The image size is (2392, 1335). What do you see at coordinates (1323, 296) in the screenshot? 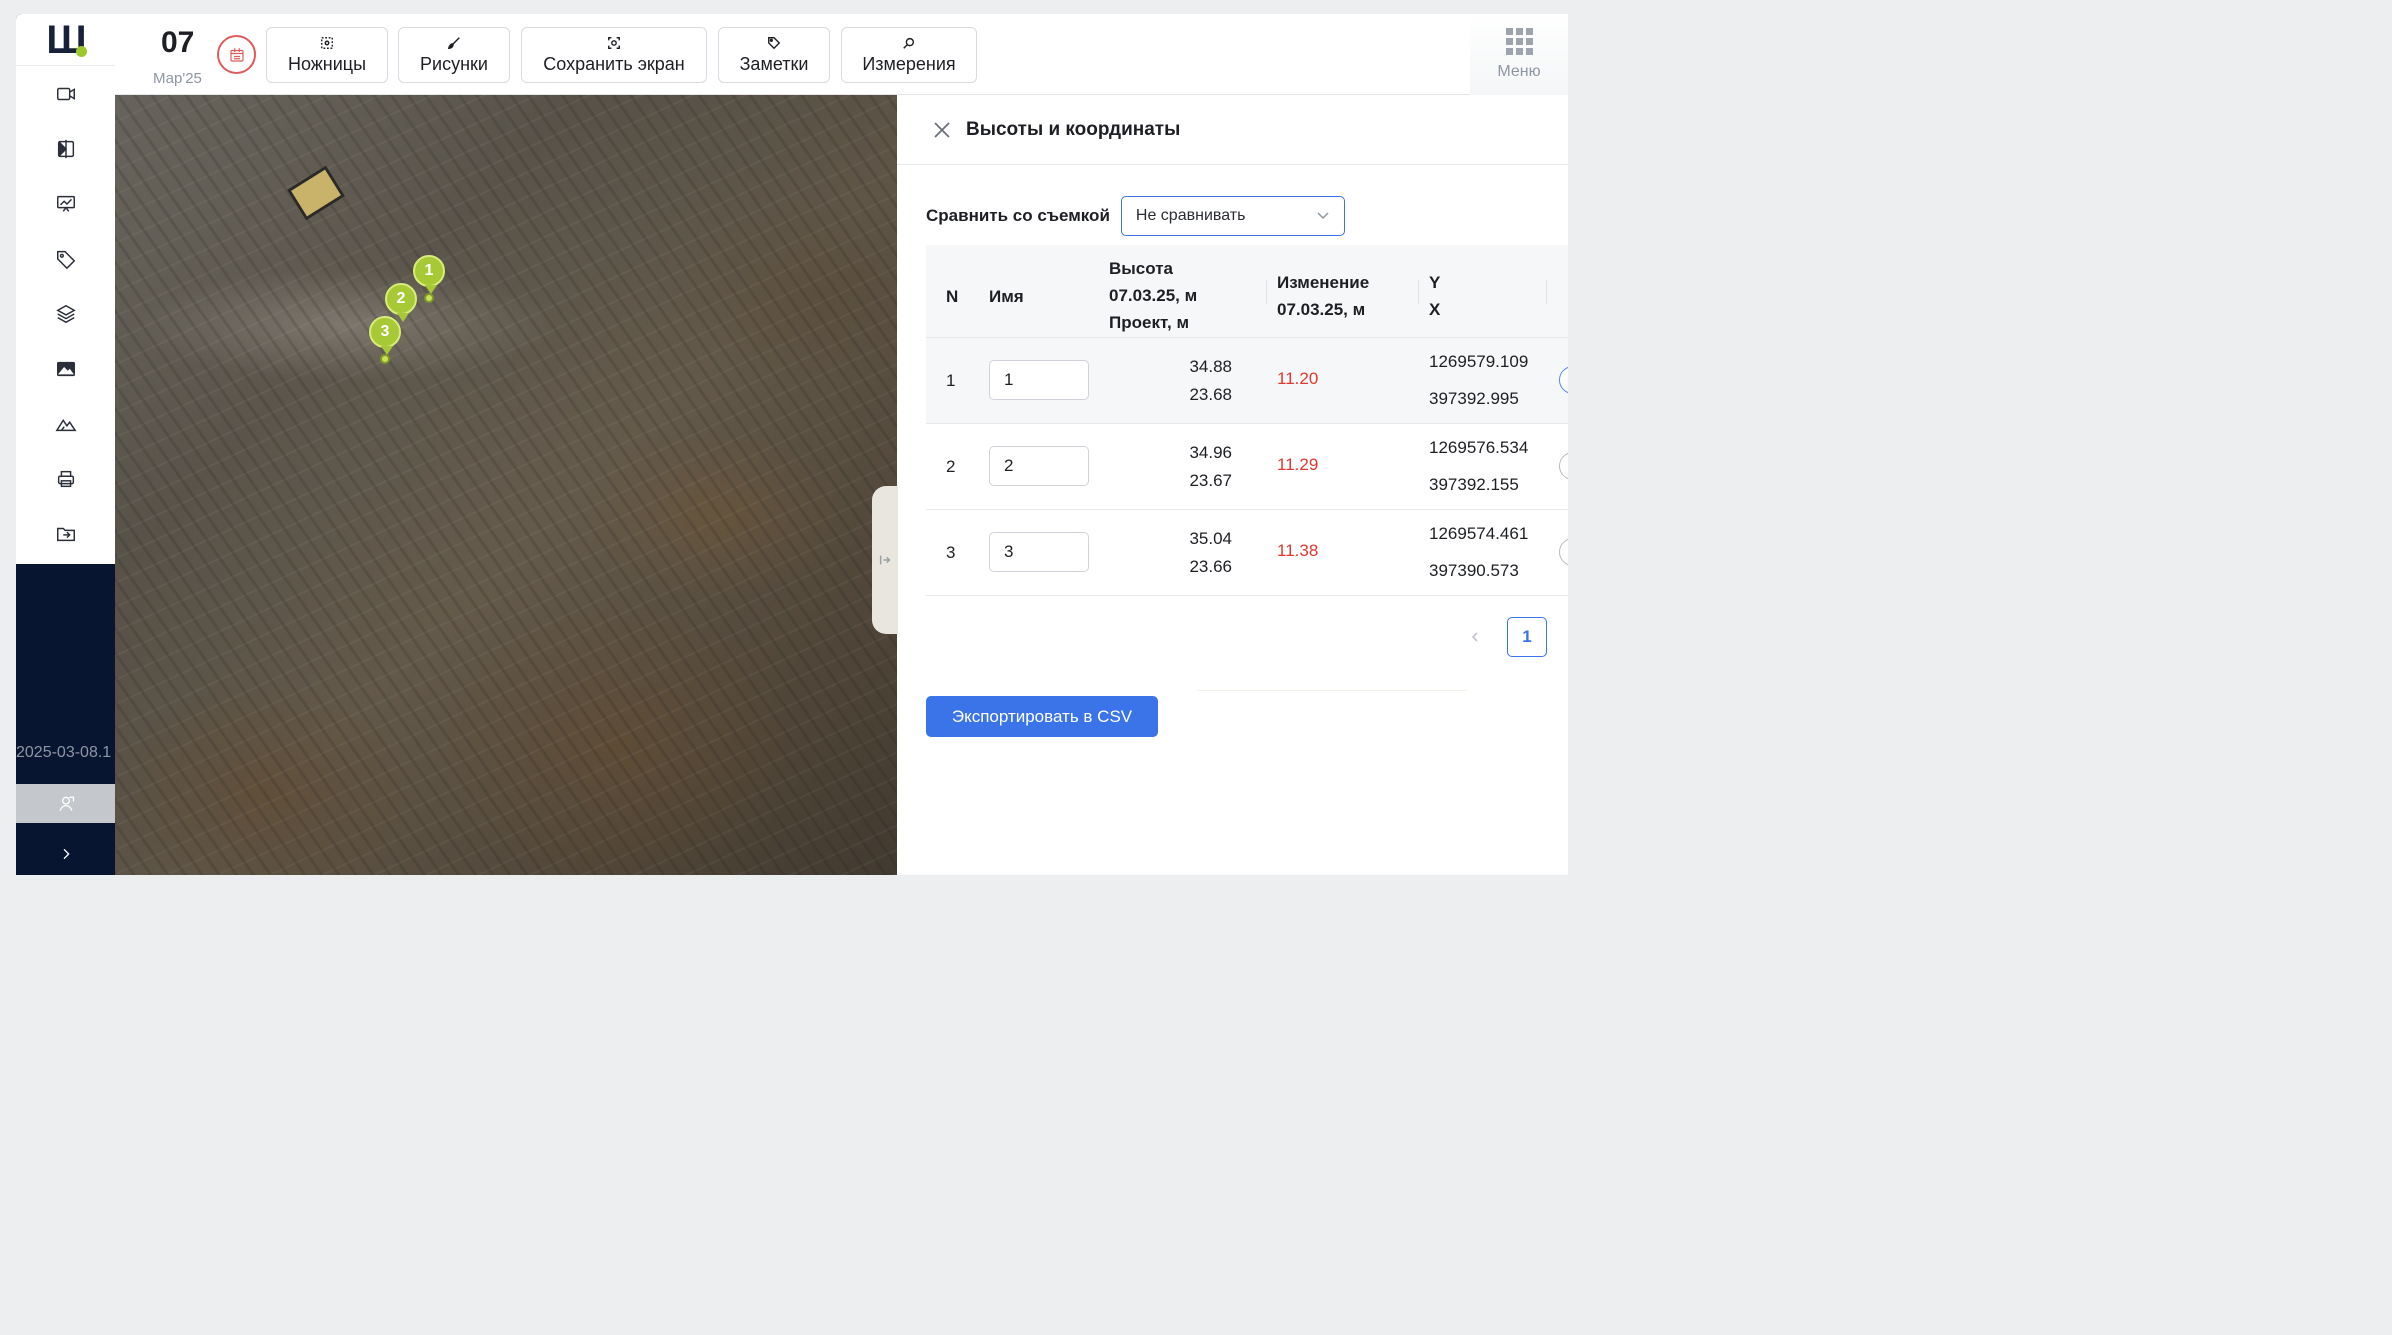
I see `col-change: Изменение 07.03.25, м` at bounding box center [1323, 296].